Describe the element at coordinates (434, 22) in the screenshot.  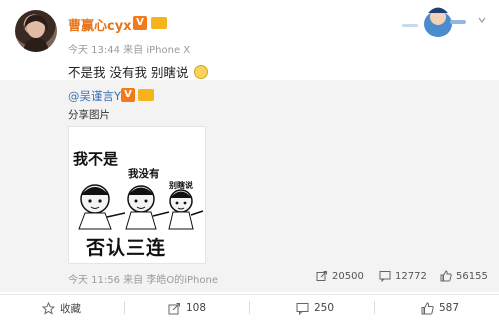
I see `card-decoration-icon` at that location.